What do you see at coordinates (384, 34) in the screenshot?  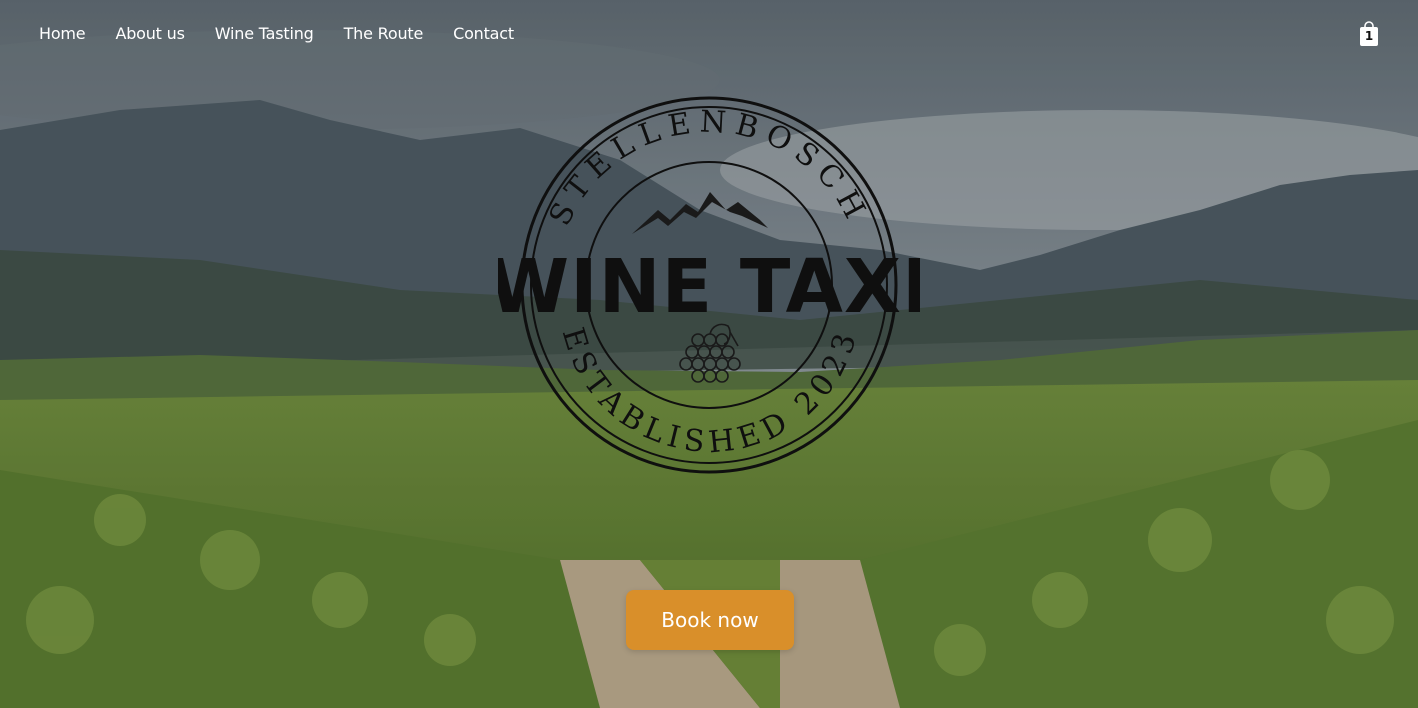 I see `nav-item-the-route: The Route` at bounding box center [384, 34].